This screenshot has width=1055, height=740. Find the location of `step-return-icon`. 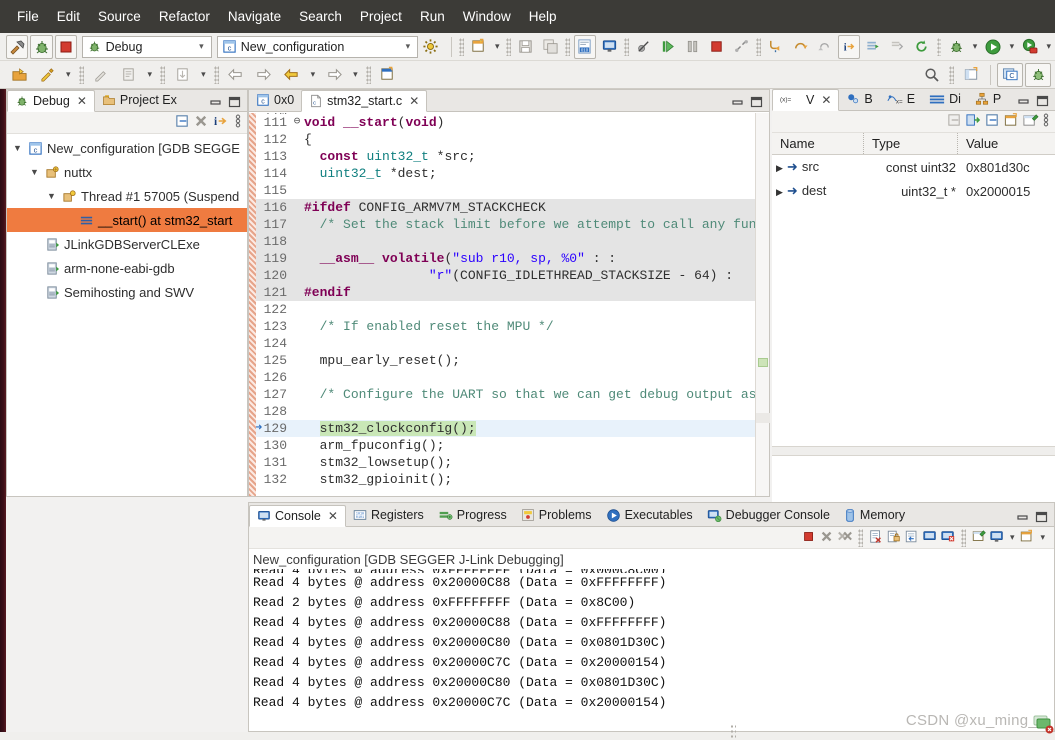

step-return-icon is located at coordinates (824, 47).